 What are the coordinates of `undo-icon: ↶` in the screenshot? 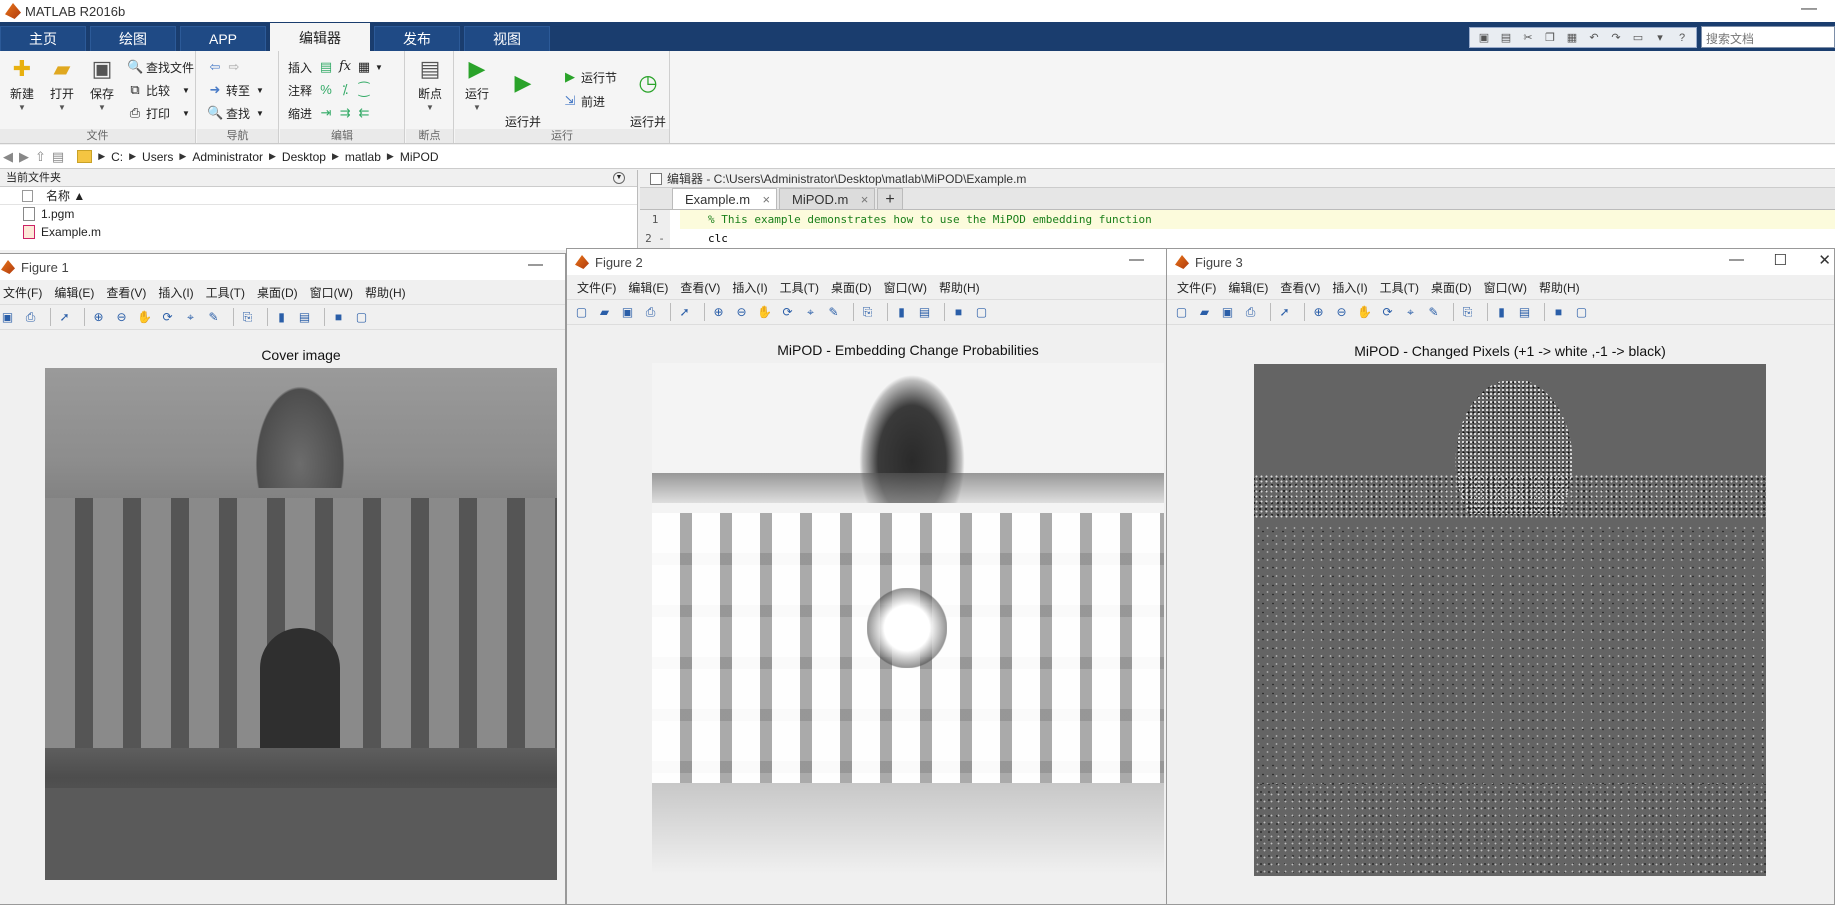 It's located at (1594, 37).